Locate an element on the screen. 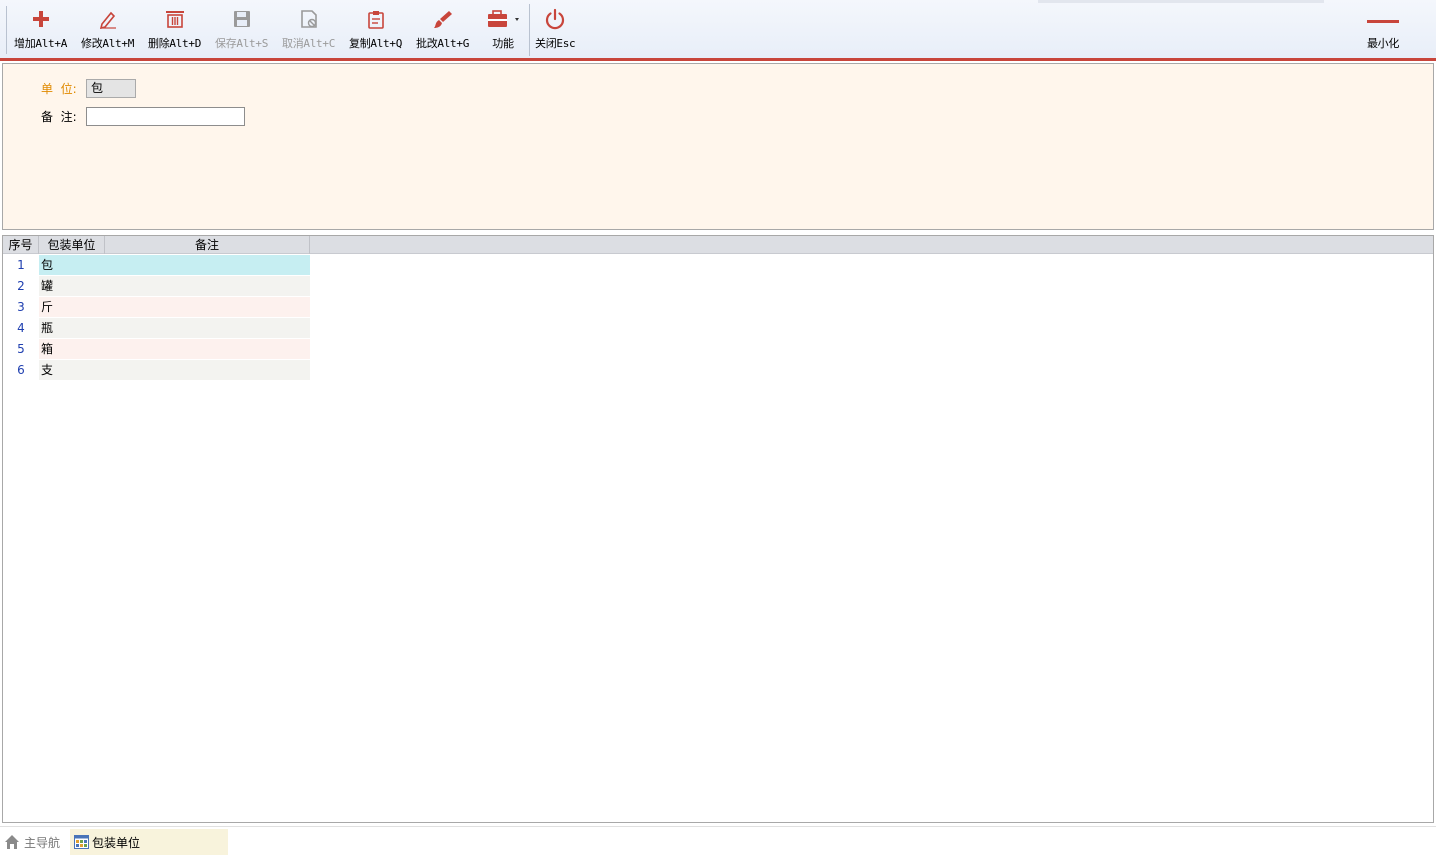 This screenshot has width=1436, height=857. functions-button: 功能 is located at coordinates (503, 30).